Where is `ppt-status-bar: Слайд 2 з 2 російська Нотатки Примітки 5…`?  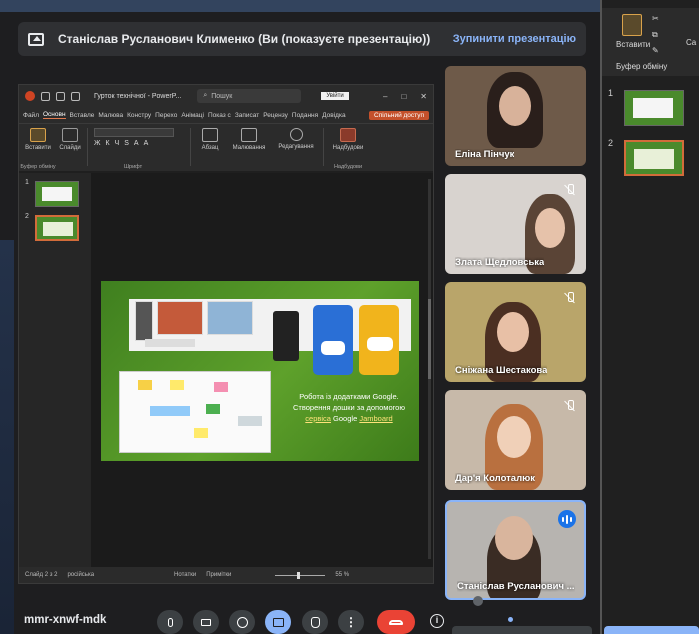
ppt-status-bar: Слайд 2 з 2 російська Нотатки Примітки 5… is located at coordinates (226, 575).